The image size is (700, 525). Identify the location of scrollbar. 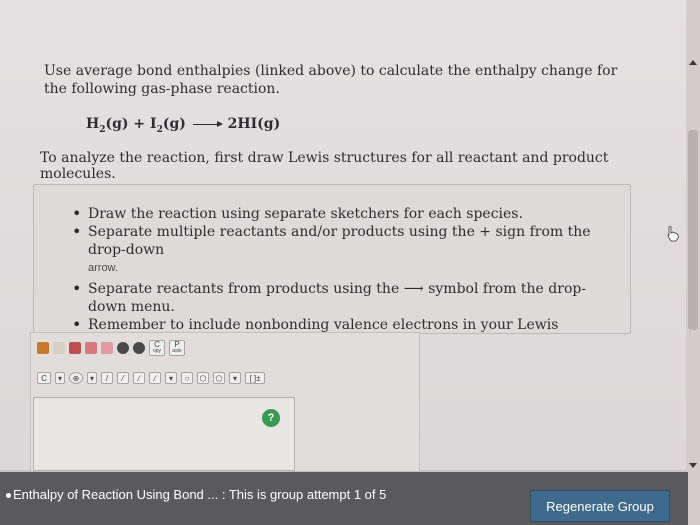
(693, 262).